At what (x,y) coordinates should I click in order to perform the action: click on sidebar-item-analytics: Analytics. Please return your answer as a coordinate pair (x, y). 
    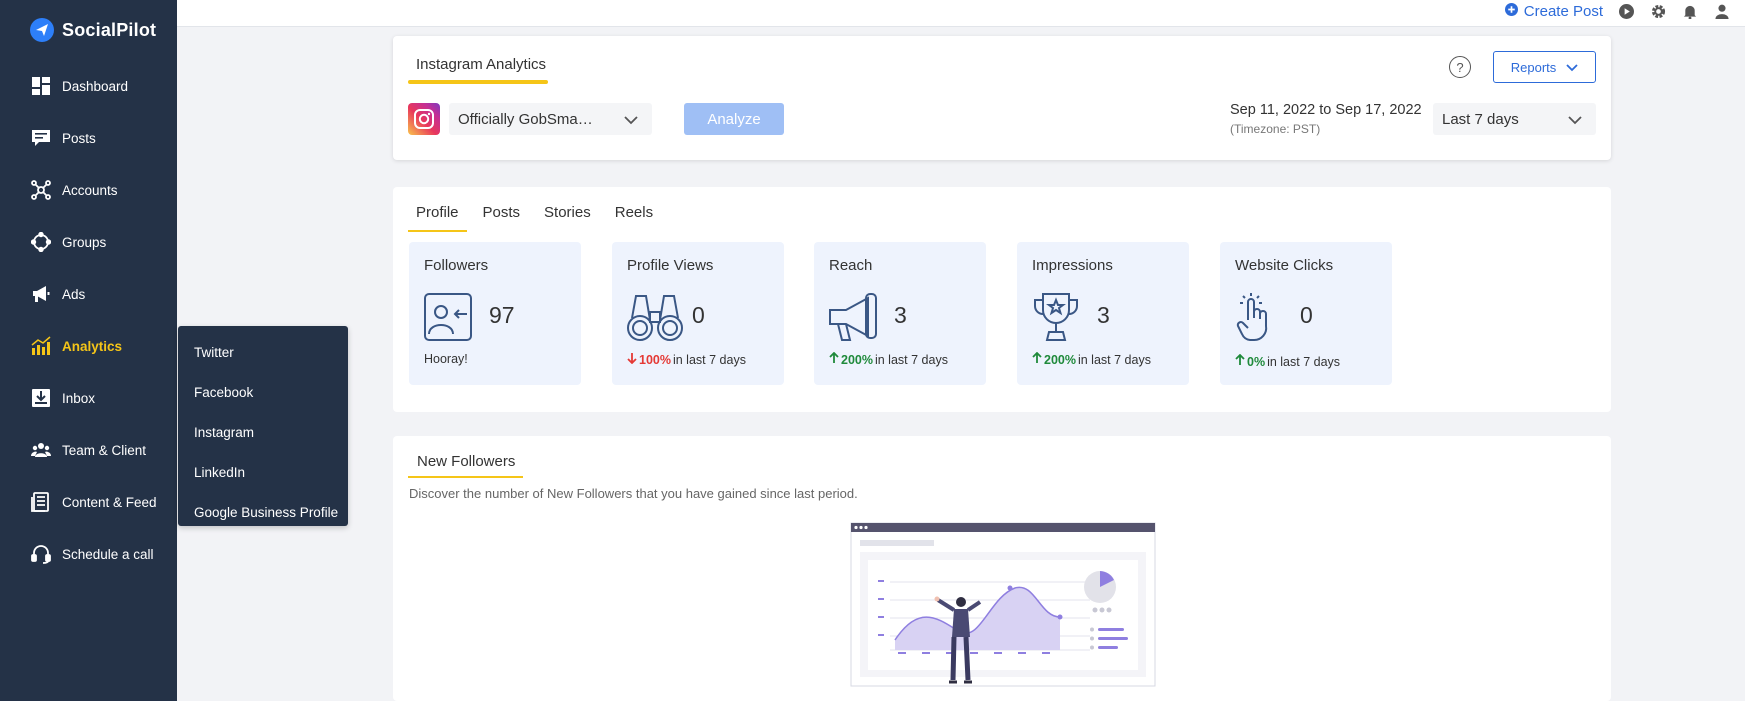
    Looking at the image, I should click on (88, 346).